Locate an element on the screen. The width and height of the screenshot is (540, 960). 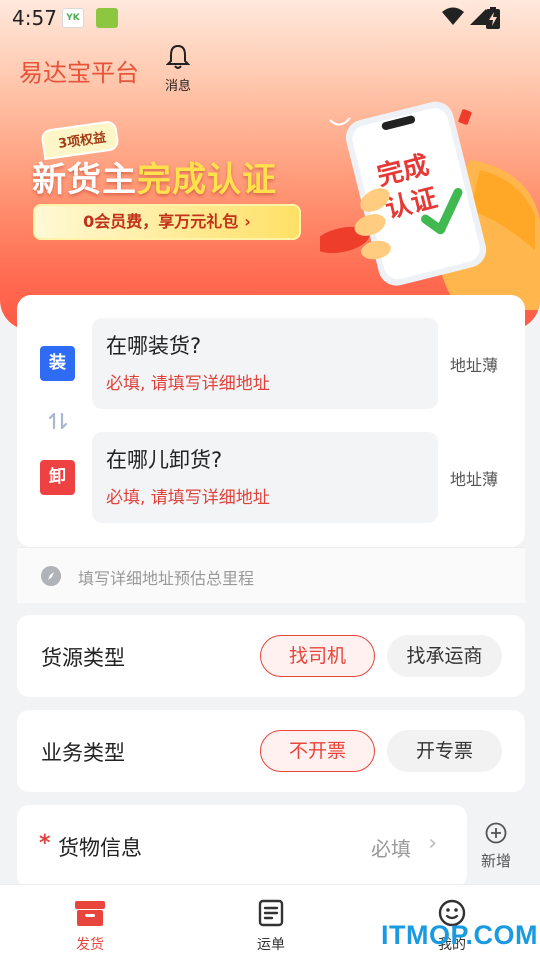
tab-waybill-label: 运单 is located at coordinates (271, 945).